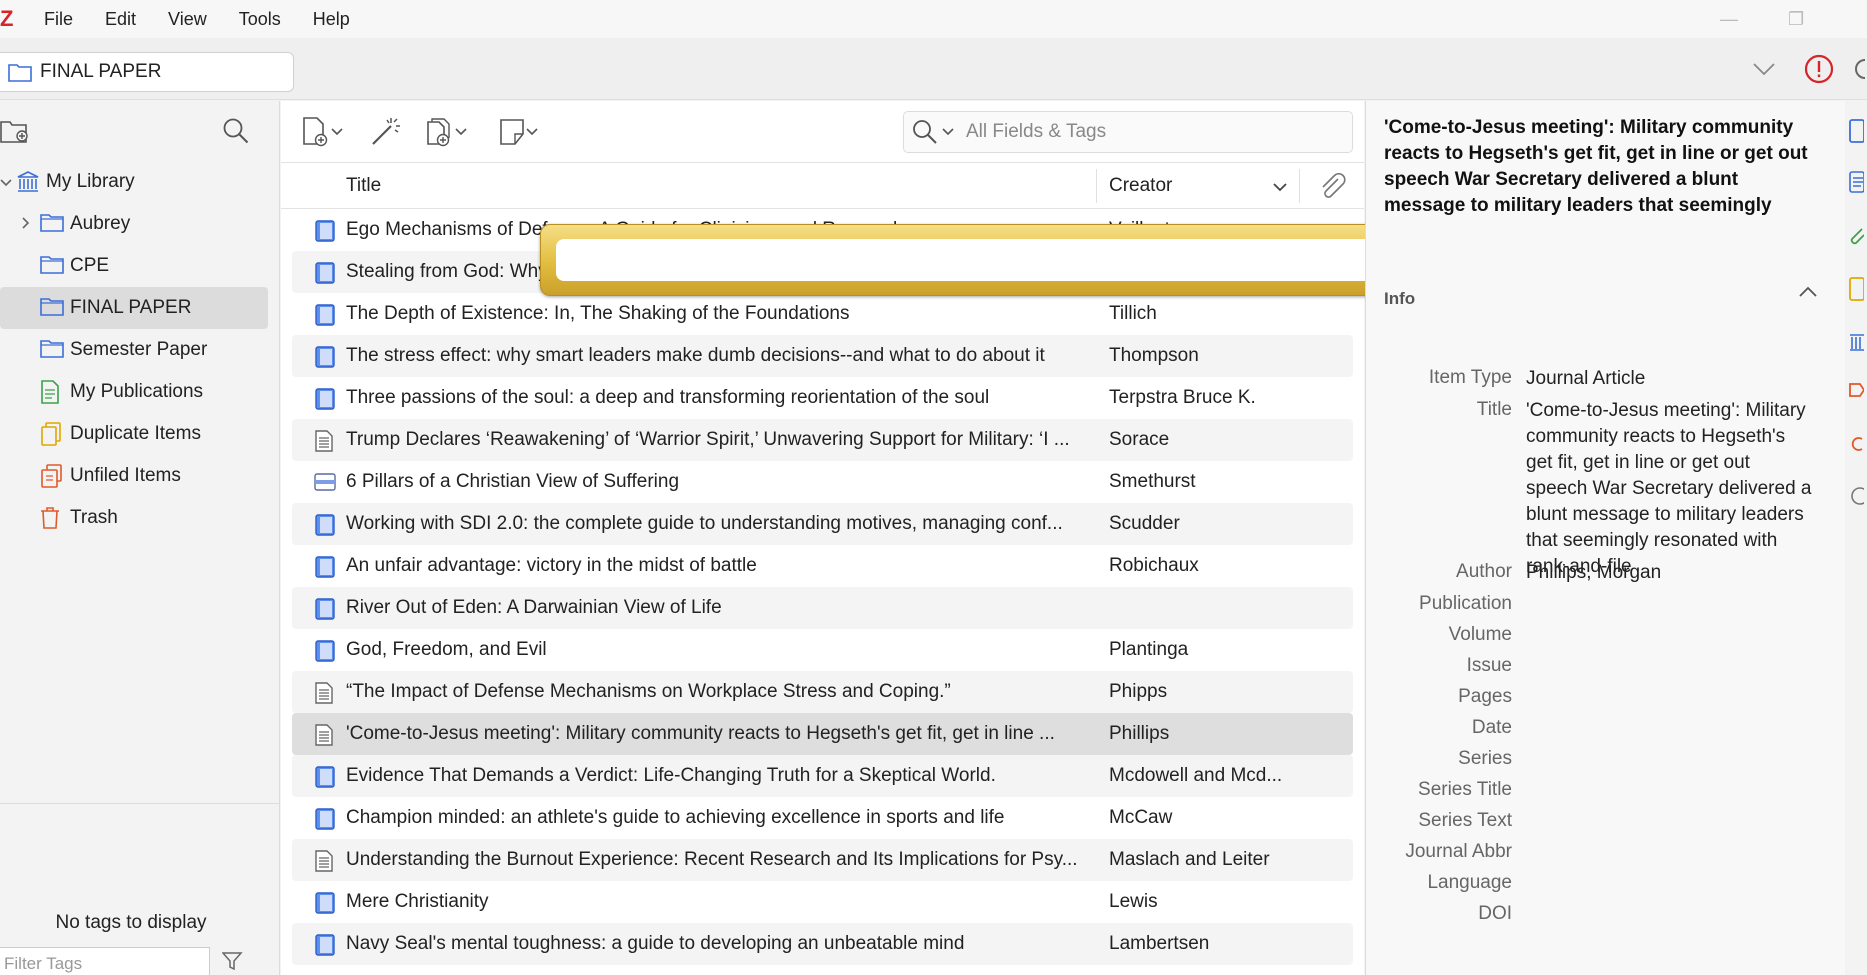 The height and width of the screenshot is (975, 1867). Describe the element at coordinates (1491, 727) in the screenshot. I see `field-label: Date` at that location.